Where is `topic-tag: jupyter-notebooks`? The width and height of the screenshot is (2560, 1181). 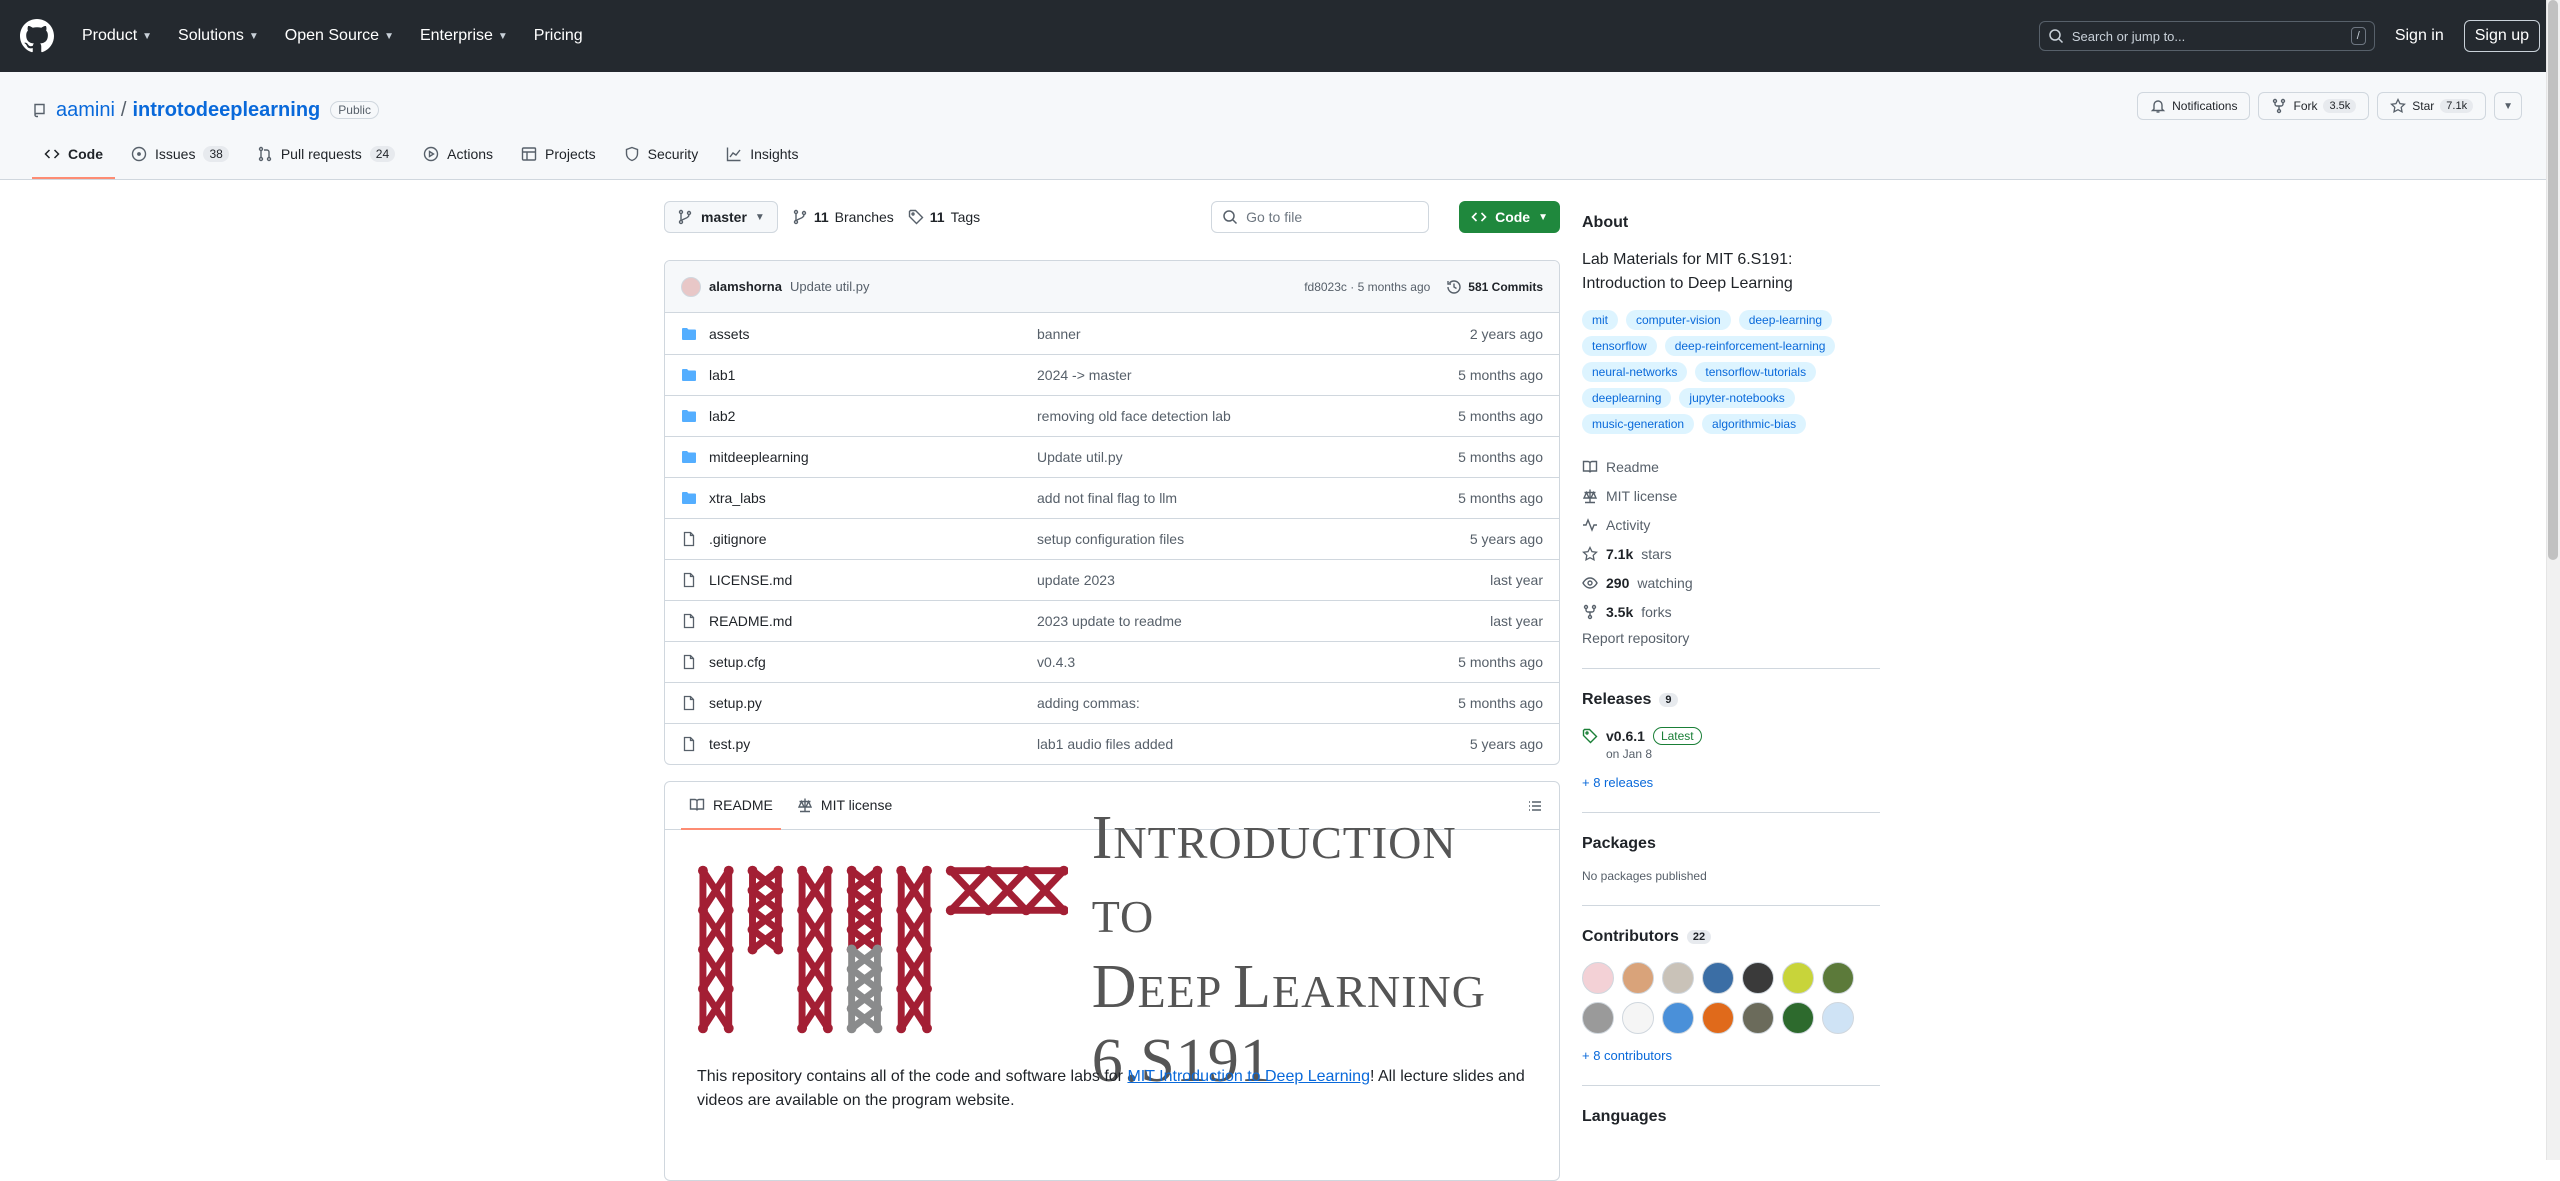 topic-tag: jupyter-notebooks is located at coordinates (1737, 398).